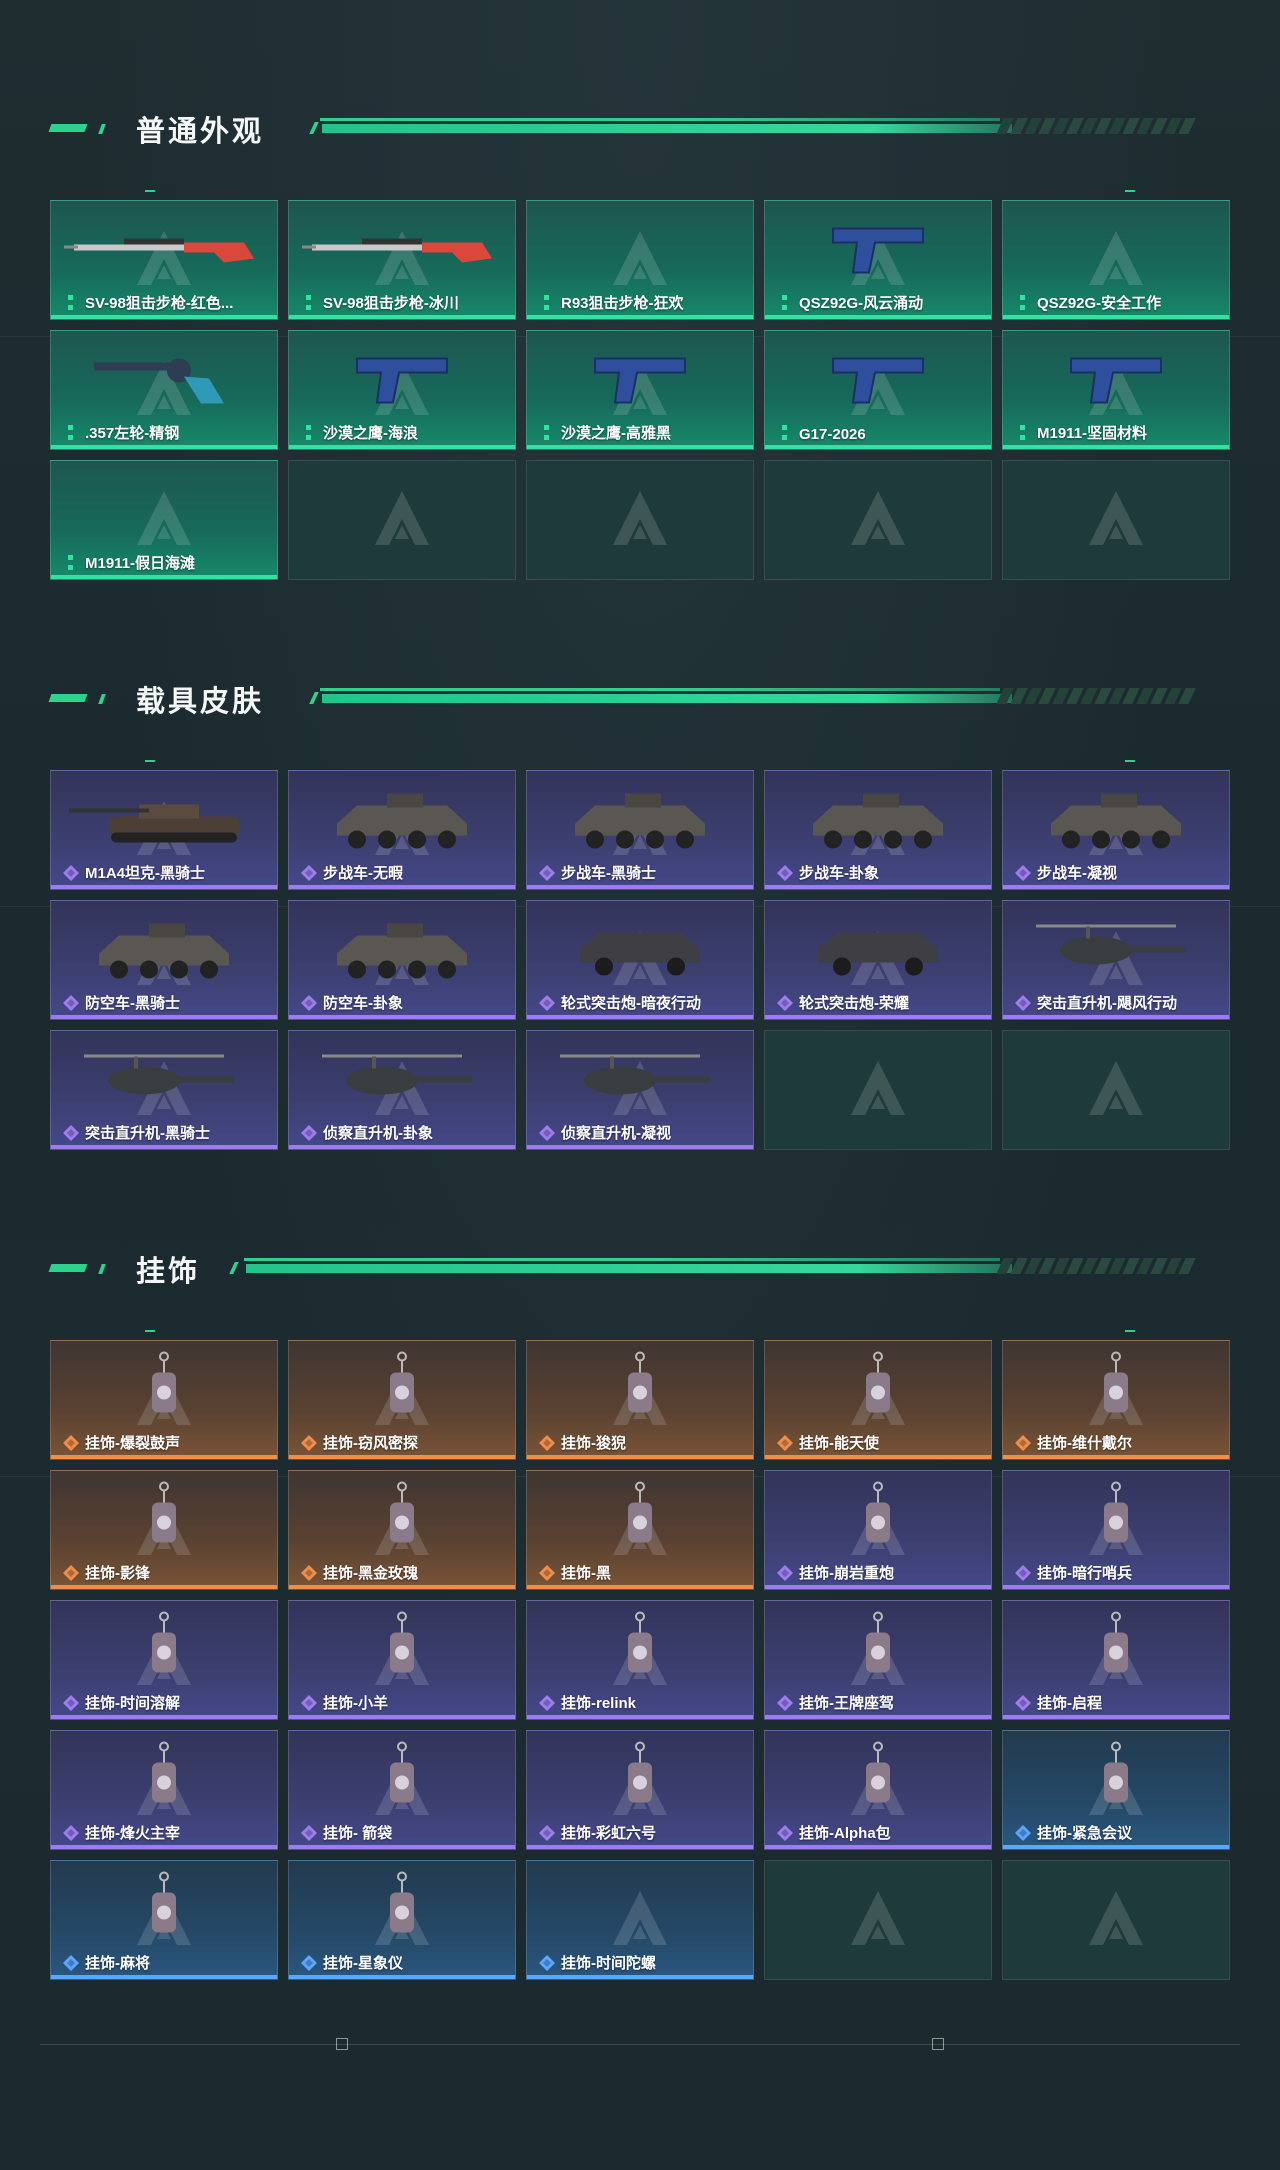 This screenshot has height=2170, width=1280. I want to click on item-card: 步战车-无暇, so click(402, 830).